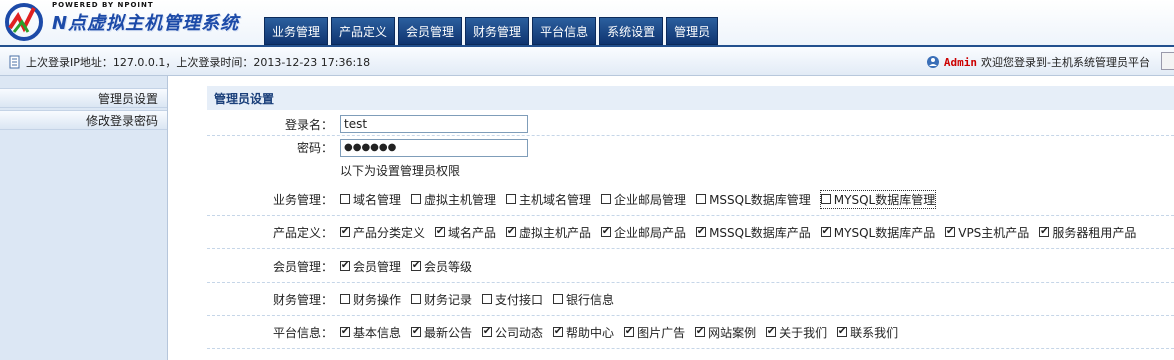  Describe the element at coordinates (753, 232) in the screenshot. I see `perm-checkbox: ✔ MSSQL数据库产品` at that location.